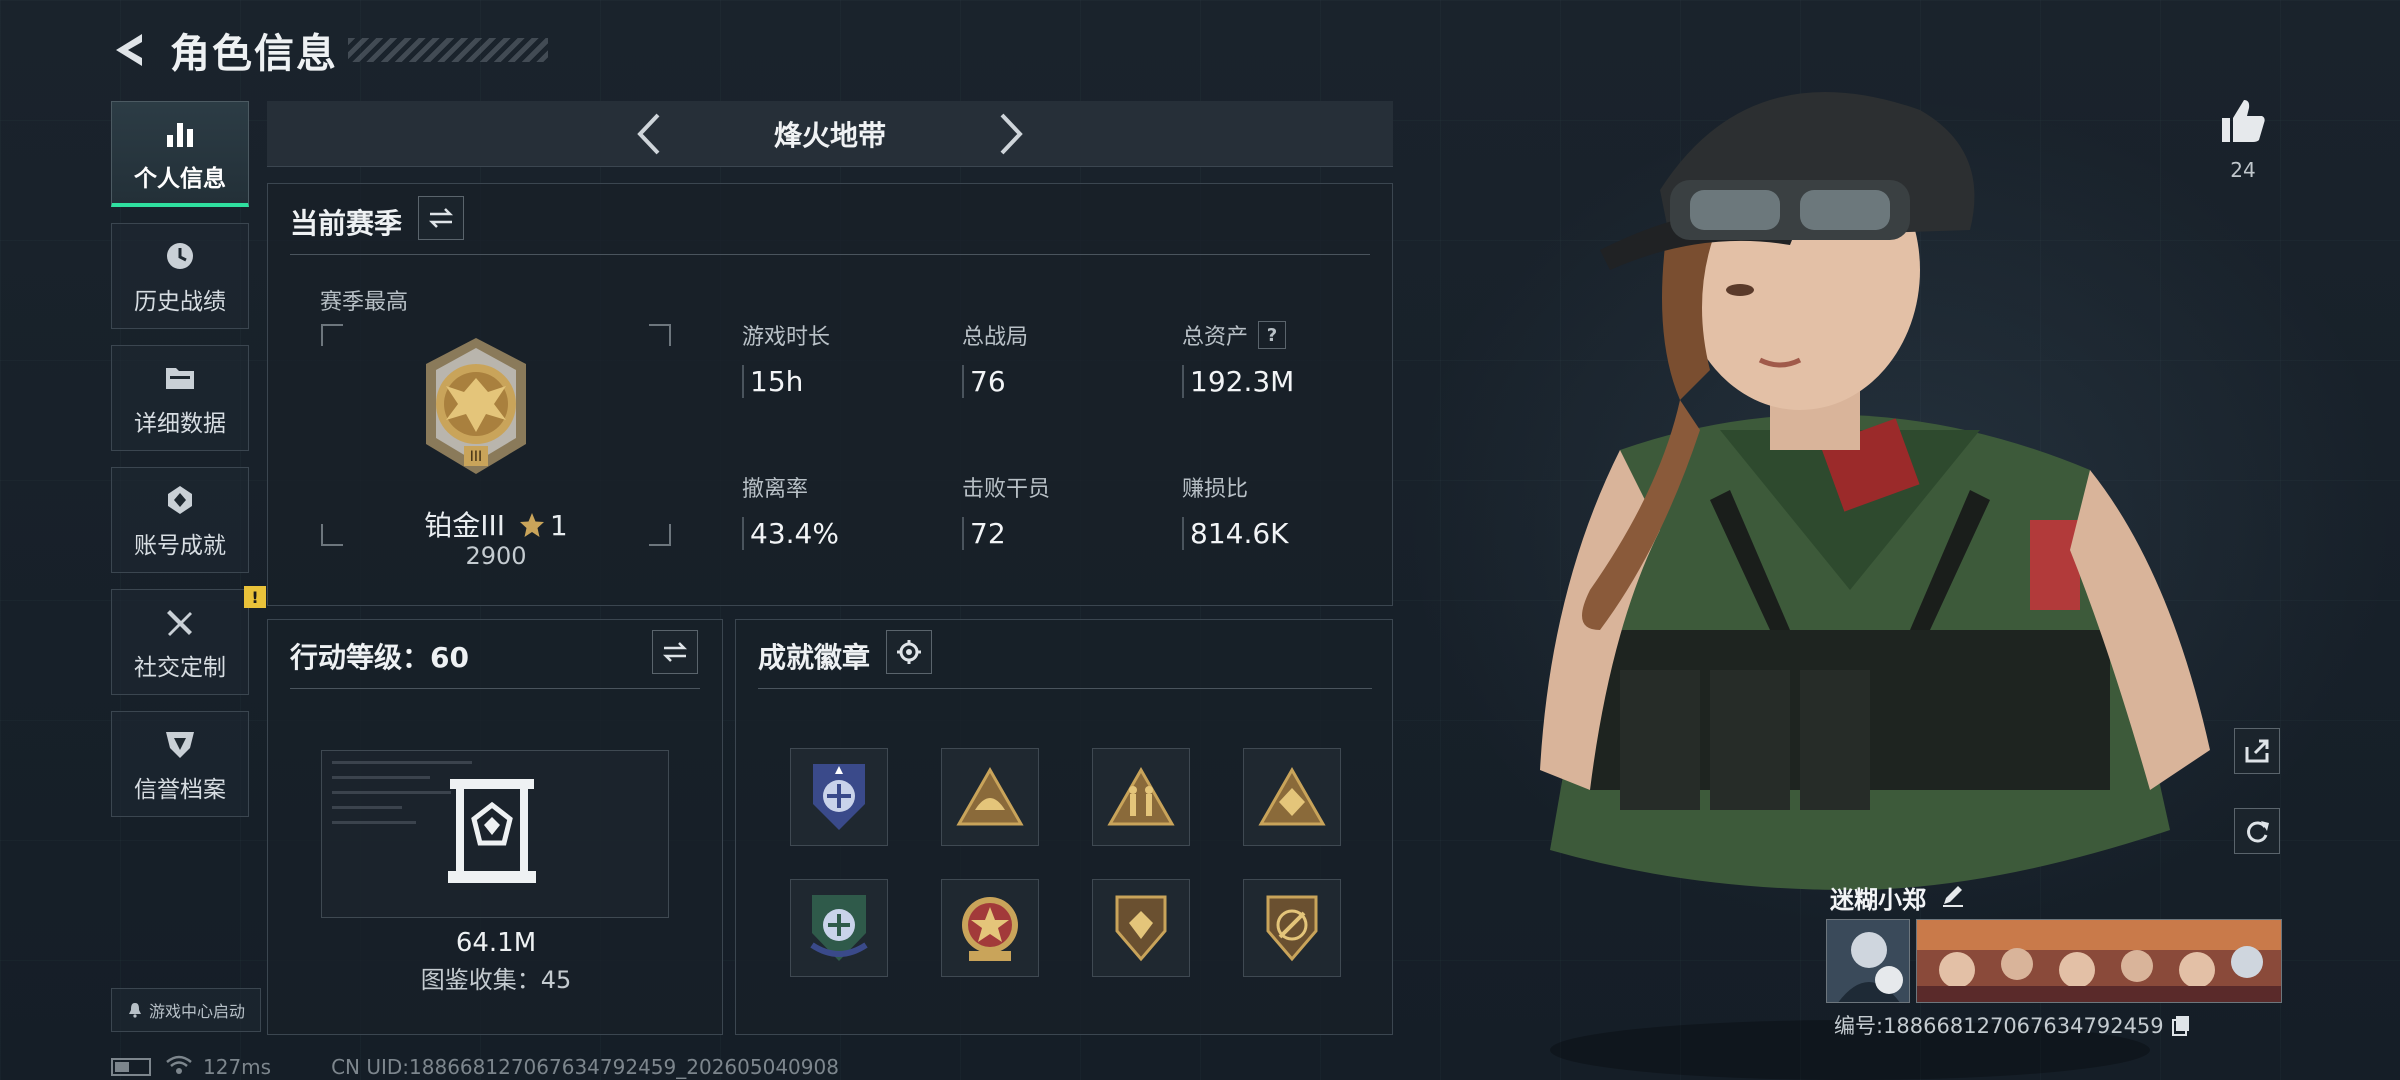 The image size is (2400, 1080). I want to click on red-star-medal-icon, so click(990, 929).